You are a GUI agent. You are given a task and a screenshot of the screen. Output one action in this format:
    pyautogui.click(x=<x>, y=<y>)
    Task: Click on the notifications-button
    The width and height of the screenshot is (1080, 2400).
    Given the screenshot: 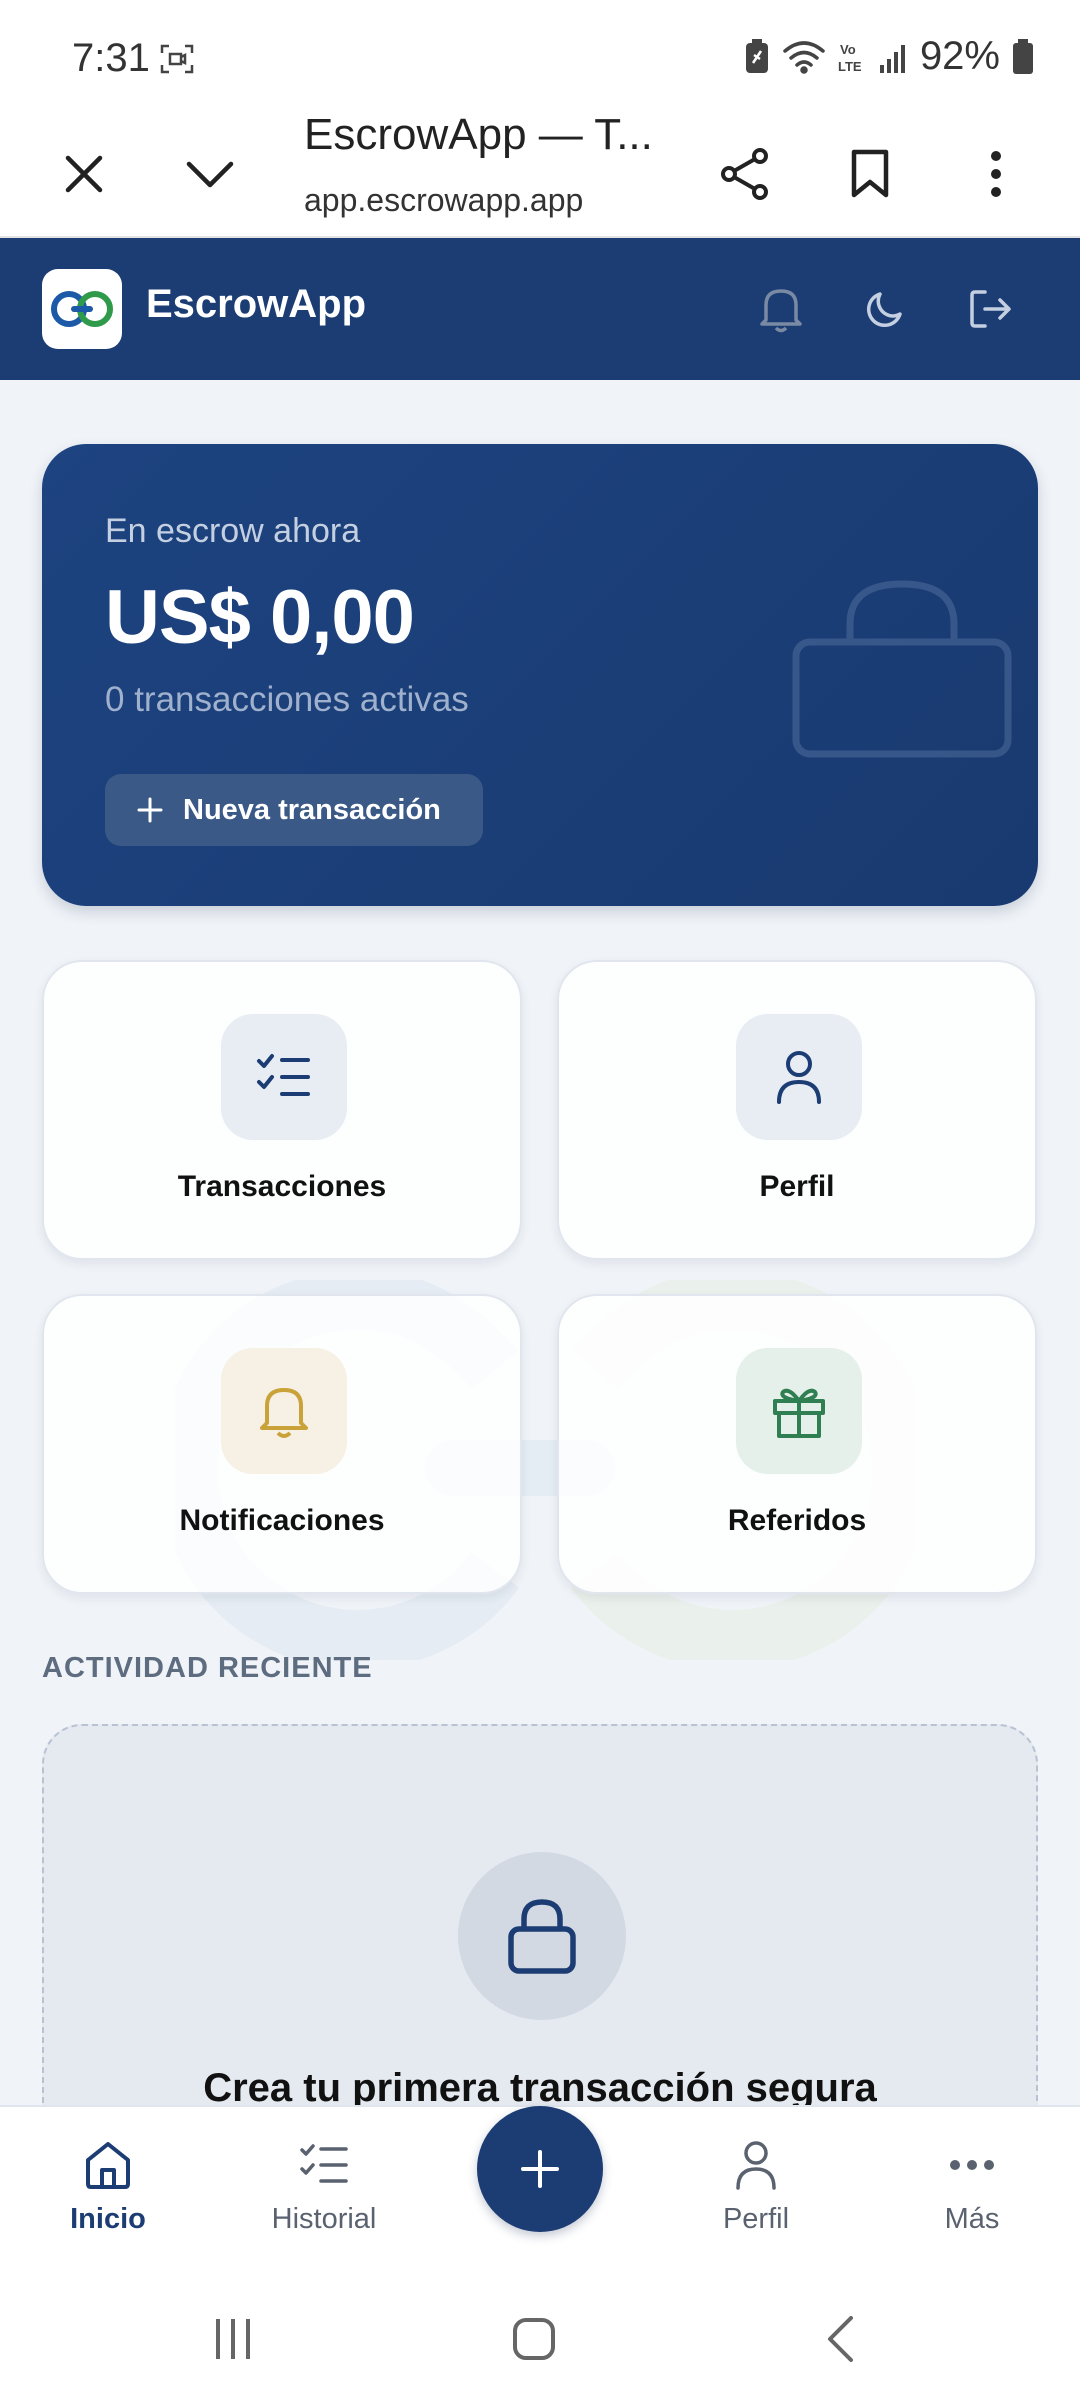 What is the action you would take?
    pyautogui.click(x=781, y=309)
    